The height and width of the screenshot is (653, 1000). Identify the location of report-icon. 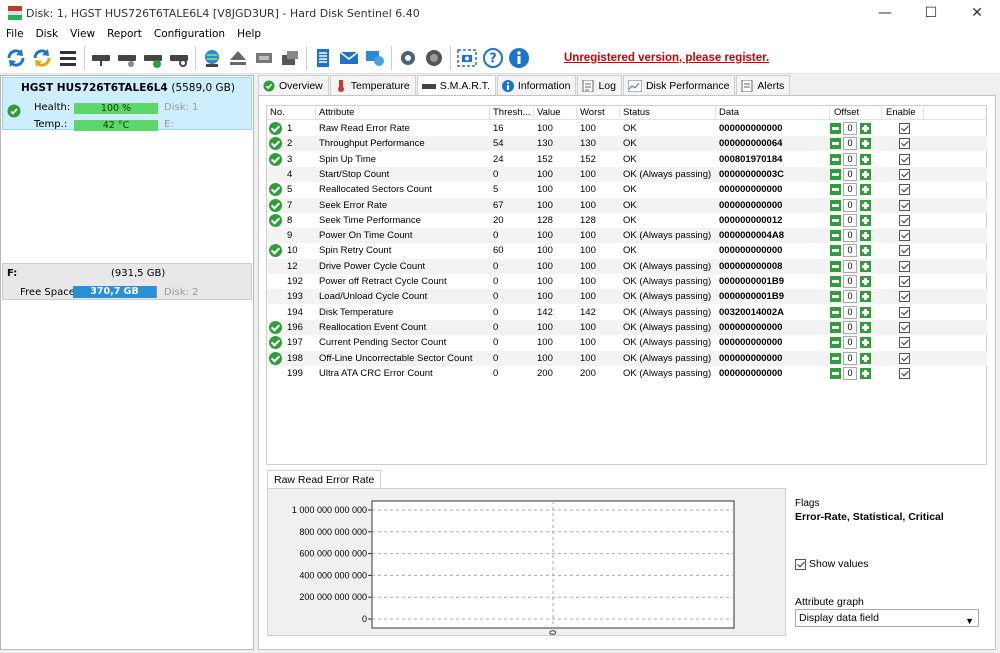
(323, 58).